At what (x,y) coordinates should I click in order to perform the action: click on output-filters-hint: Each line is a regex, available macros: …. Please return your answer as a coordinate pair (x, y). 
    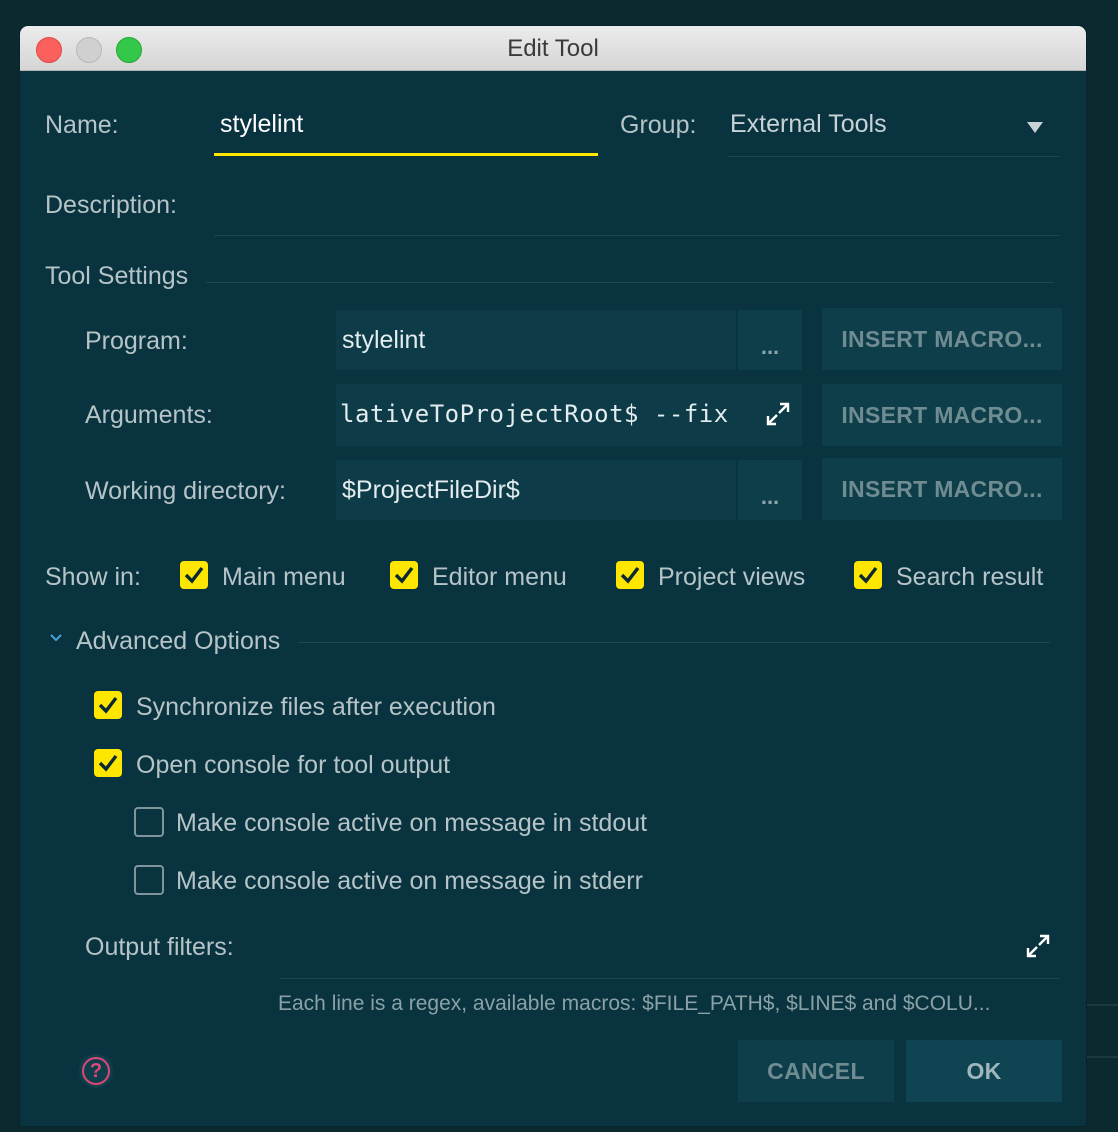
    Looking at the image, I should click on (634, 1003).